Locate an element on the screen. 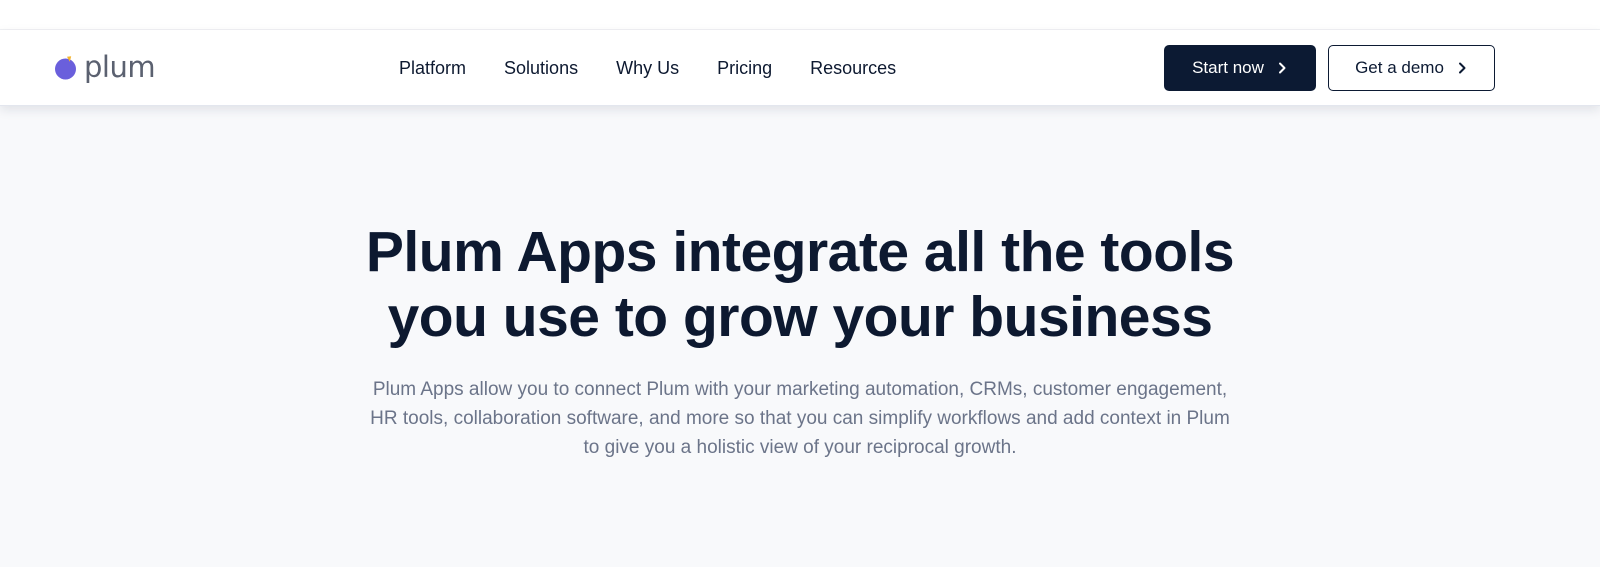 The width and height of the screenshot is (1600, 567). nav-why-us: Why Us is located at coordinates (647, 68).